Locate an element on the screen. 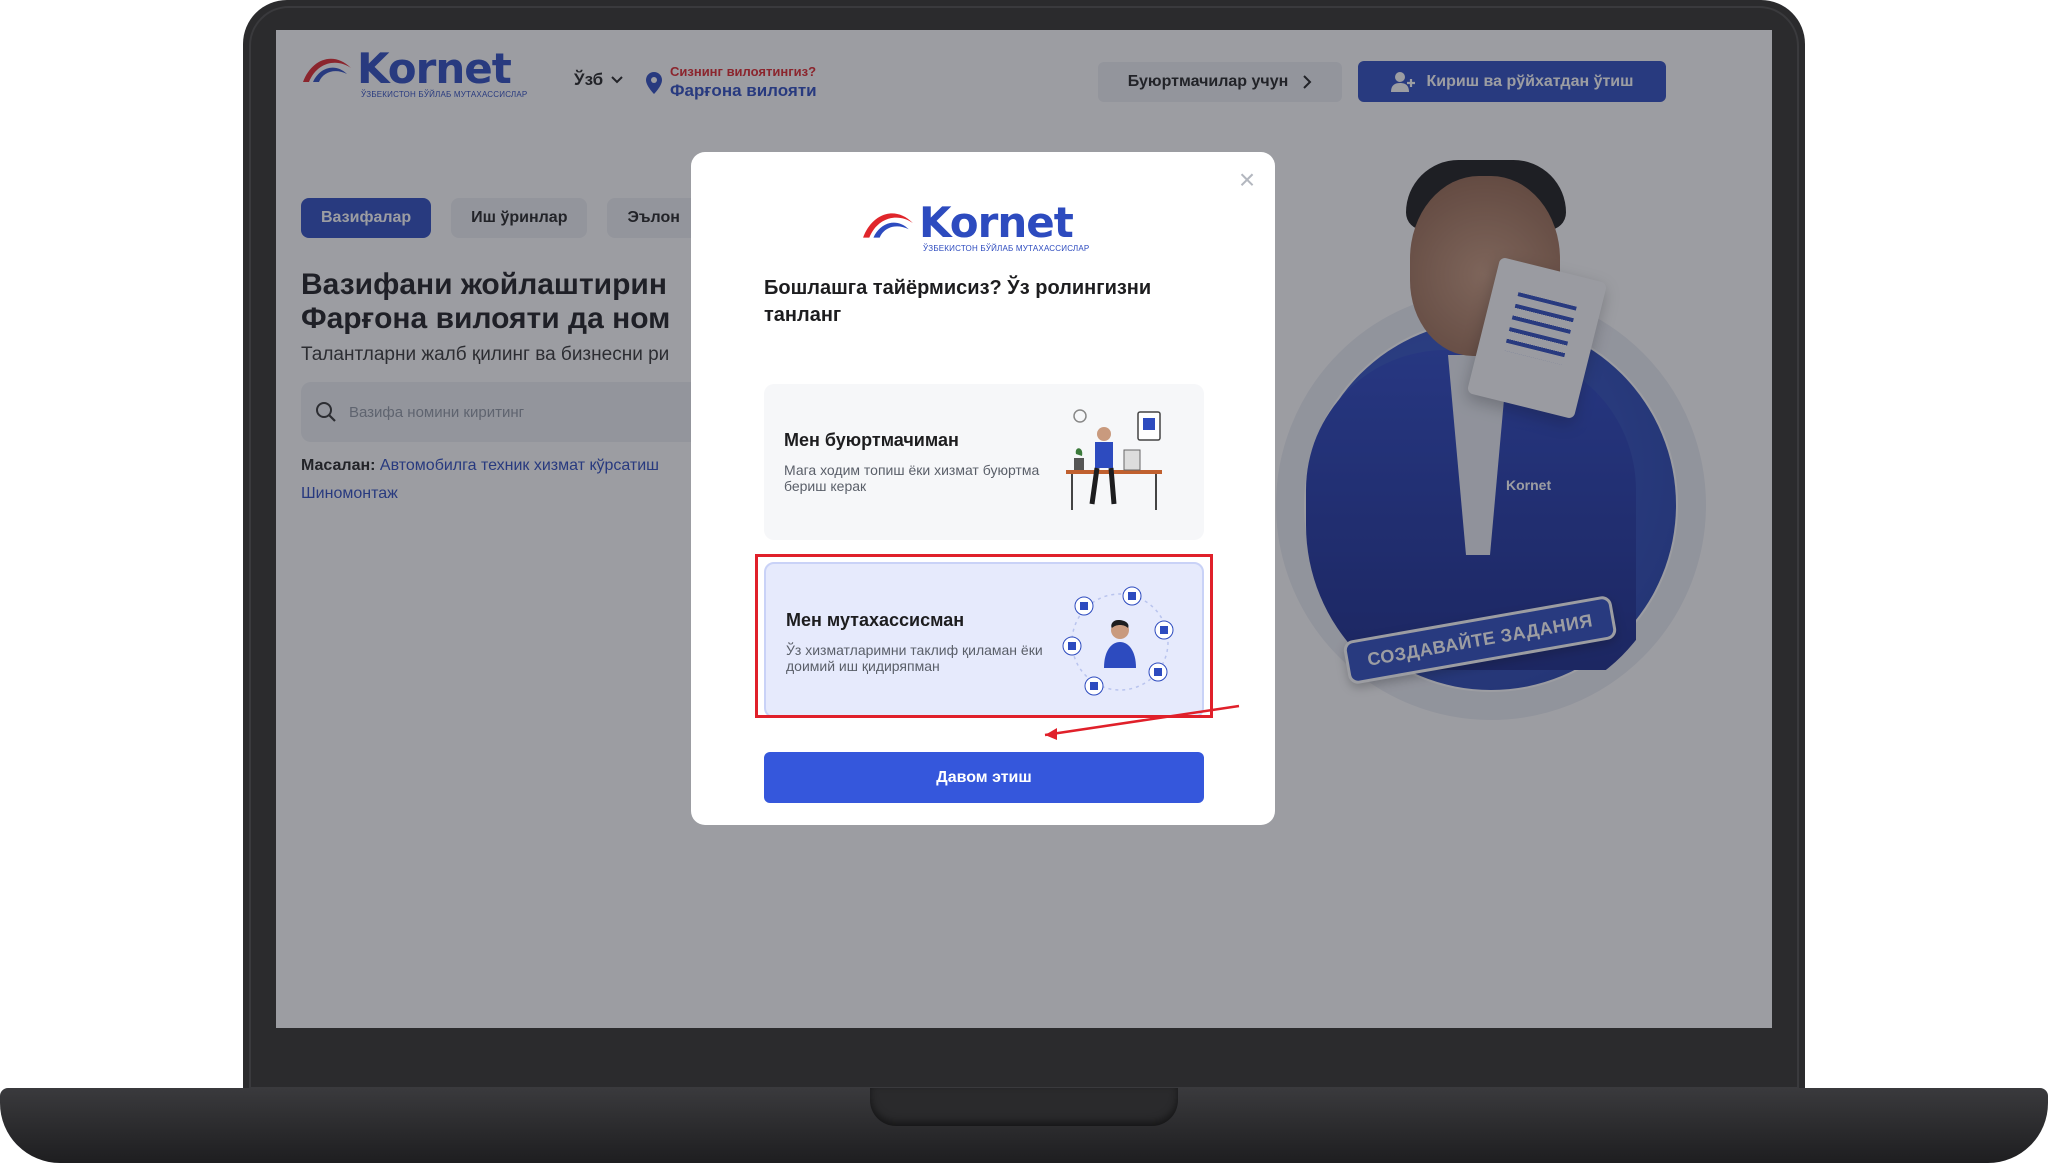  modal-logo: Kornet ЎЗБЕКИСТОН БЎЙЛАБ МУТАХАССИСЛАР is located at coordinates (975, 227).